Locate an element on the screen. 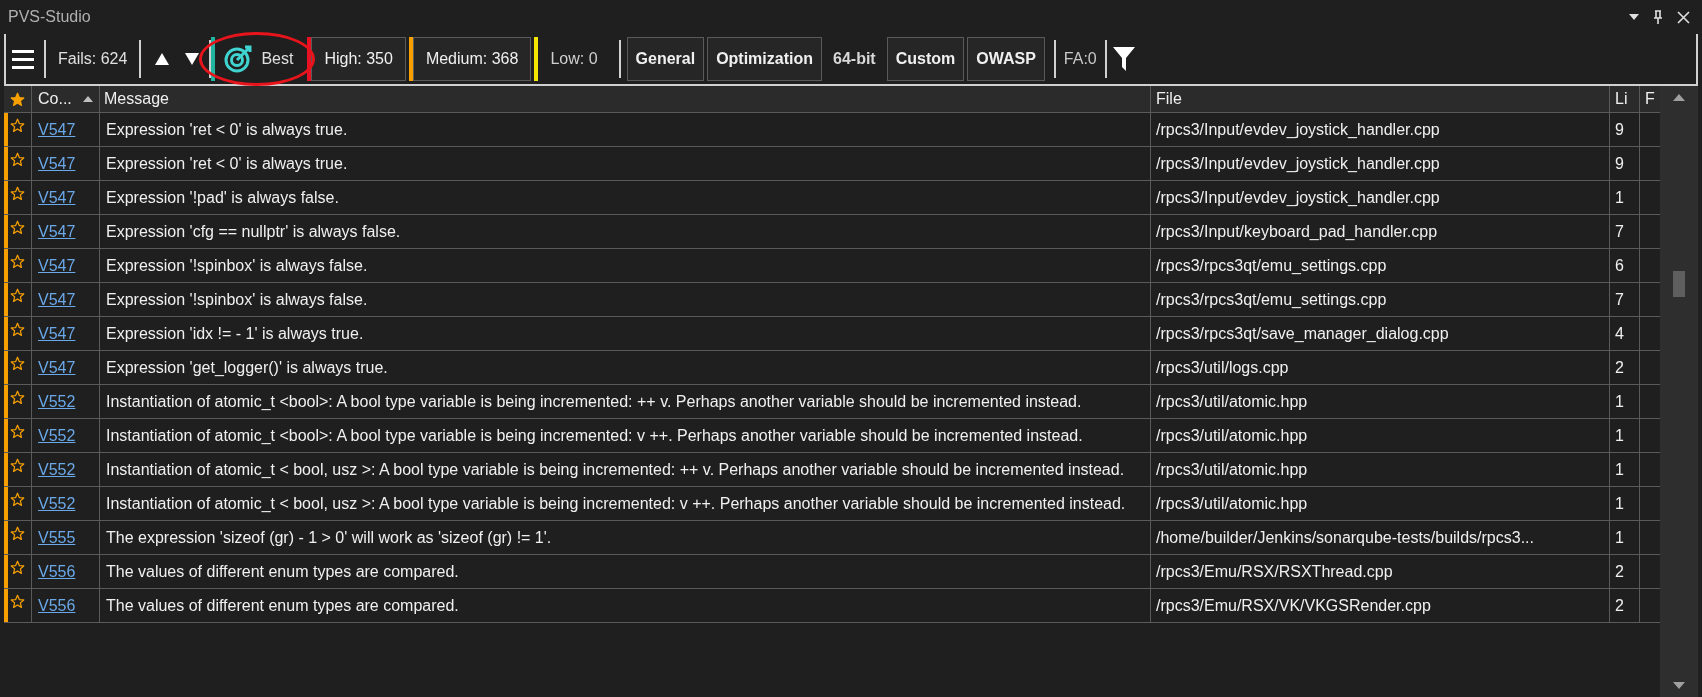 This screenshot has height=697, width=1702. message-text: Instantiation of atomic_t < bool, usz >: A bool type variable is being incremented: v ++. Perhaps another variable should be incremented instead. is located at coordinates (616, 503).